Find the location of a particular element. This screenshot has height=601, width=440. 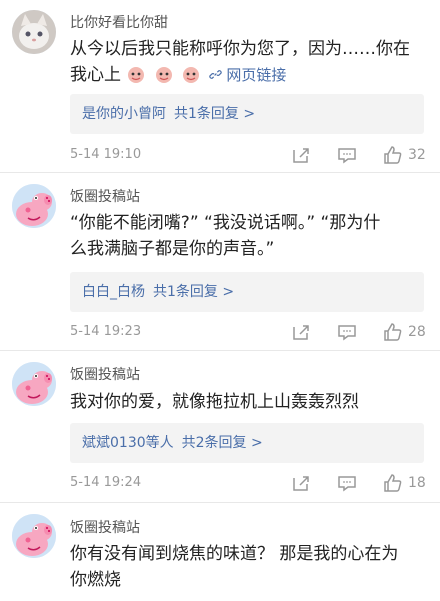

reply-author: 是你的小曾阿 is located at coordinates (124, 114).